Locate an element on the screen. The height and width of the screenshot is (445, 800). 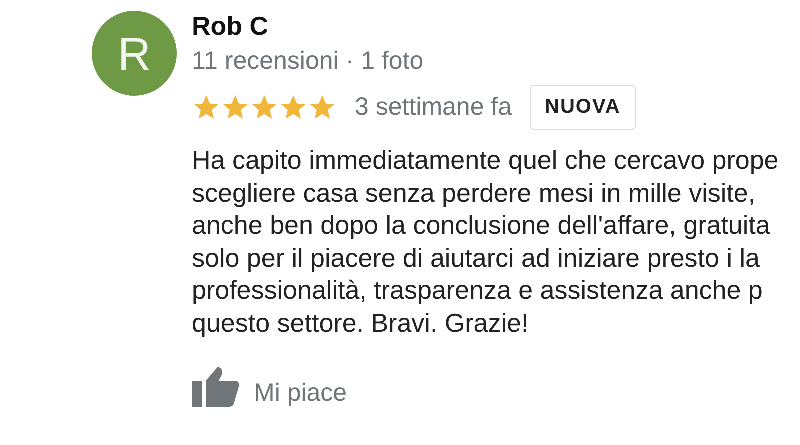
author-name: Rob C is located at coordinates (231, 26).